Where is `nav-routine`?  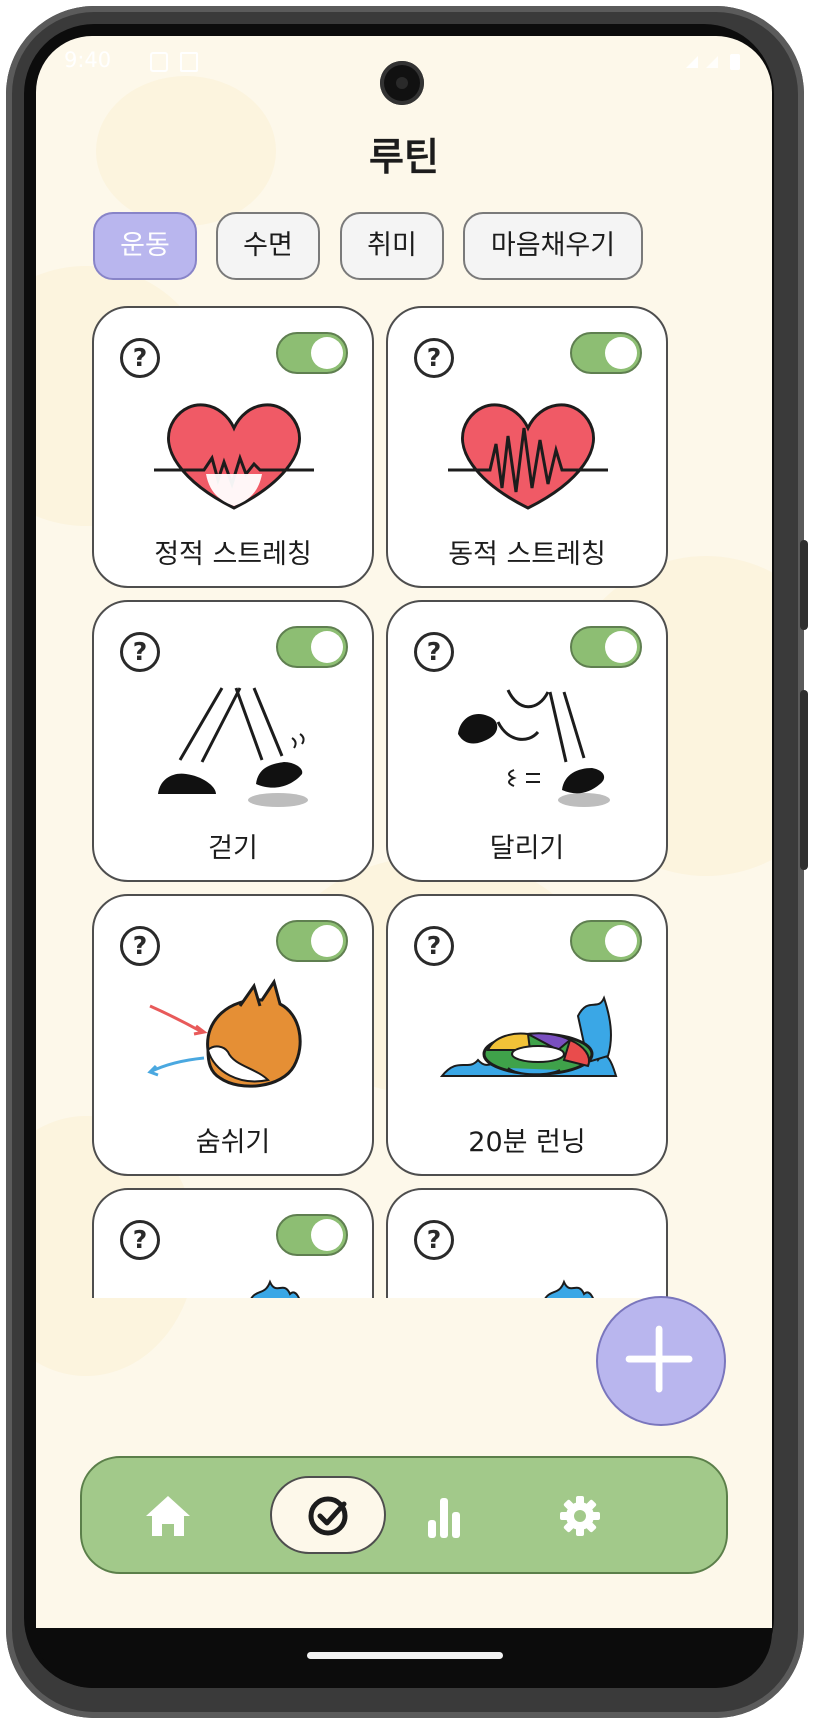
nav-routine is located at coordinates (328, 1516).